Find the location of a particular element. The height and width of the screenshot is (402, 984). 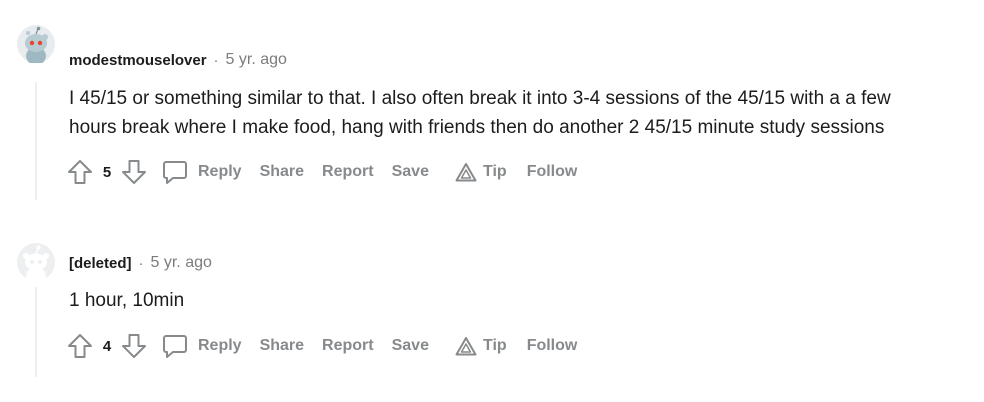

vote-score: 5 is located at coordinates (107, 172).